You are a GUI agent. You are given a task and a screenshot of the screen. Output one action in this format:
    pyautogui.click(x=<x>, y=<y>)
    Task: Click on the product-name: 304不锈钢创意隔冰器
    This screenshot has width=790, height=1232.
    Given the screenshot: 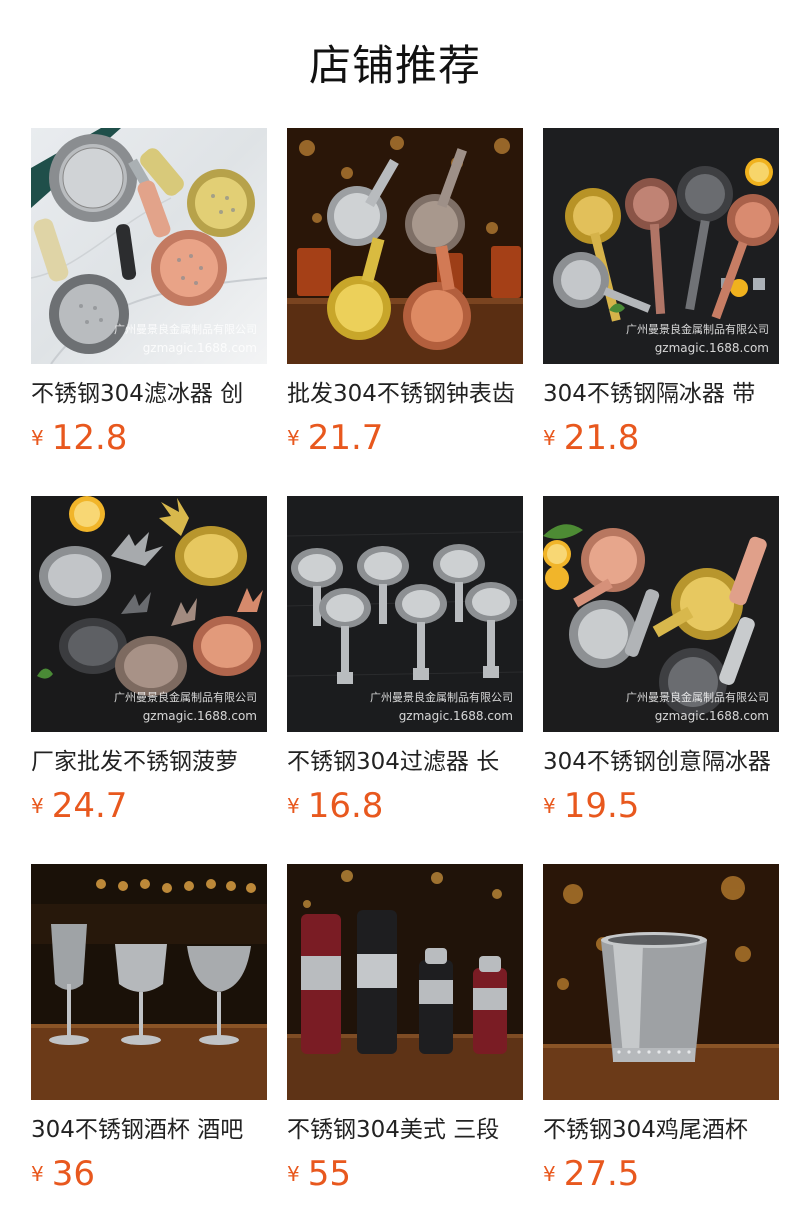 What is the action you would take?
    pyautogui.click(x=661, y=762)
    